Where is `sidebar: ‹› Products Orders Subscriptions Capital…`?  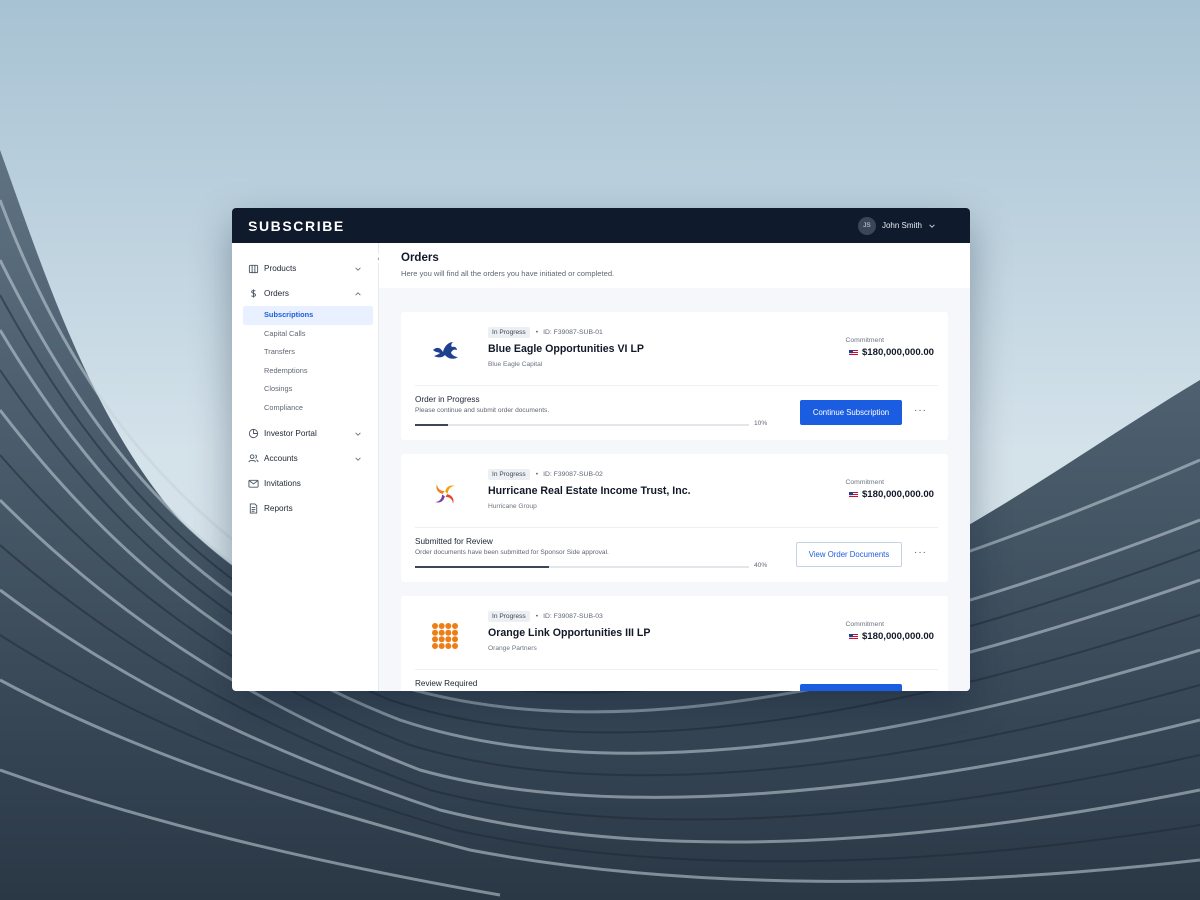 sidebar: ‹› Products Orders Subscriptions Capital… is located at coordinates (309, 467).